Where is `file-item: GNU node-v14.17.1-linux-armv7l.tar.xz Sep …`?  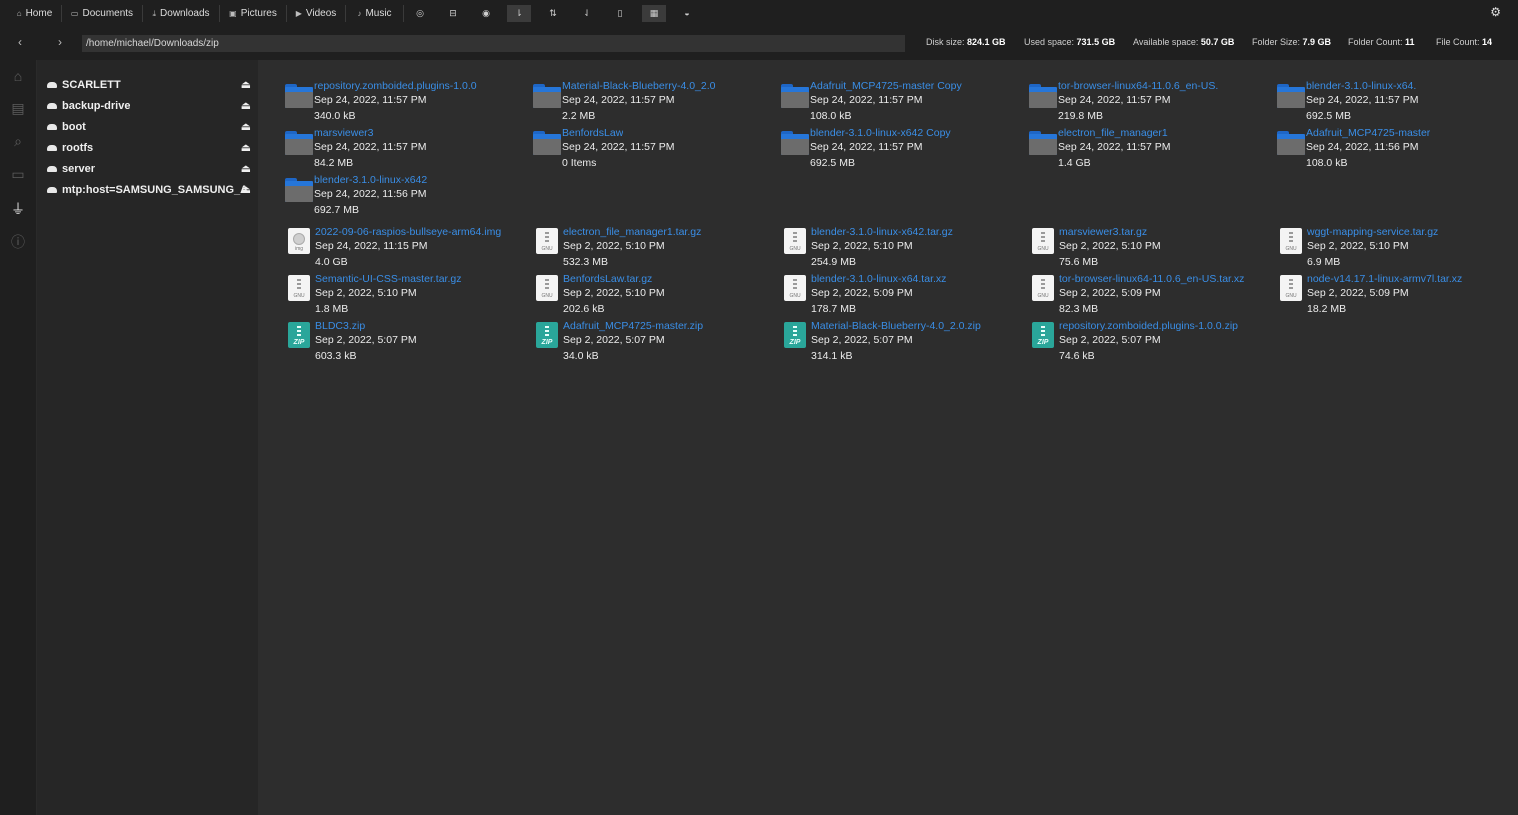 file-item: GNU node-v14.17.1-linux-armv7l.tar.xz Sep … is located at coordinates (1398, 296).